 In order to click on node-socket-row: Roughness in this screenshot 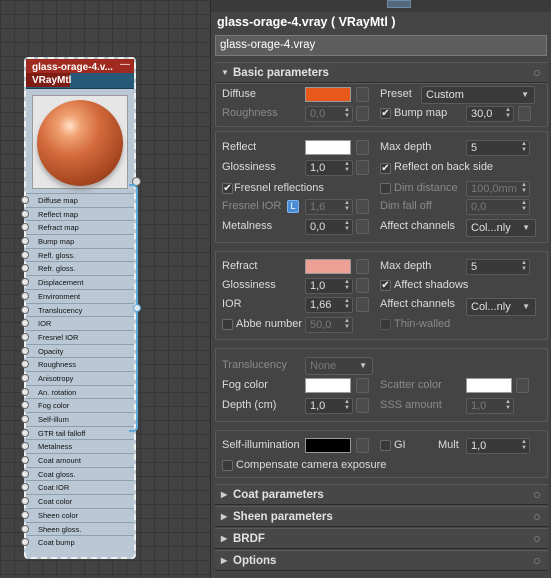, I will do `click(77, 364)`.